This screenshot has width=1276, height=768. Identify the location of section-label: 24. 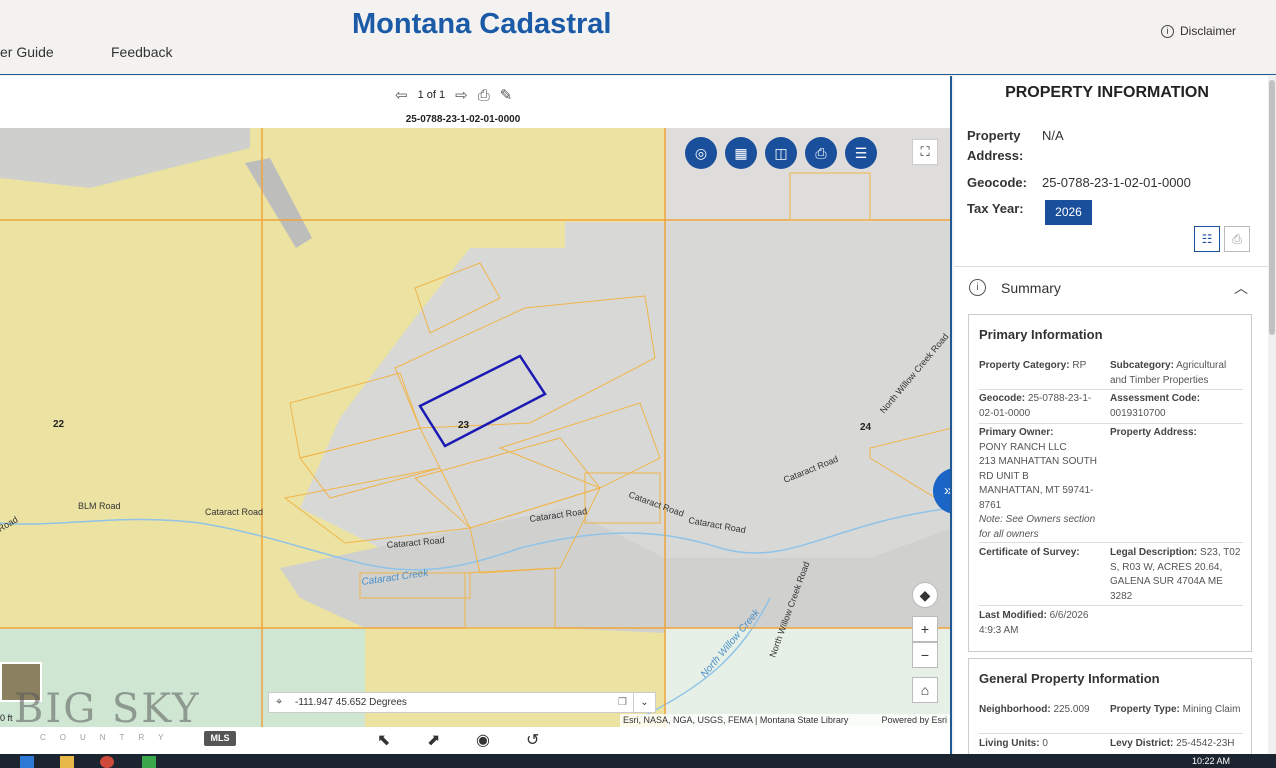
(866, 427).